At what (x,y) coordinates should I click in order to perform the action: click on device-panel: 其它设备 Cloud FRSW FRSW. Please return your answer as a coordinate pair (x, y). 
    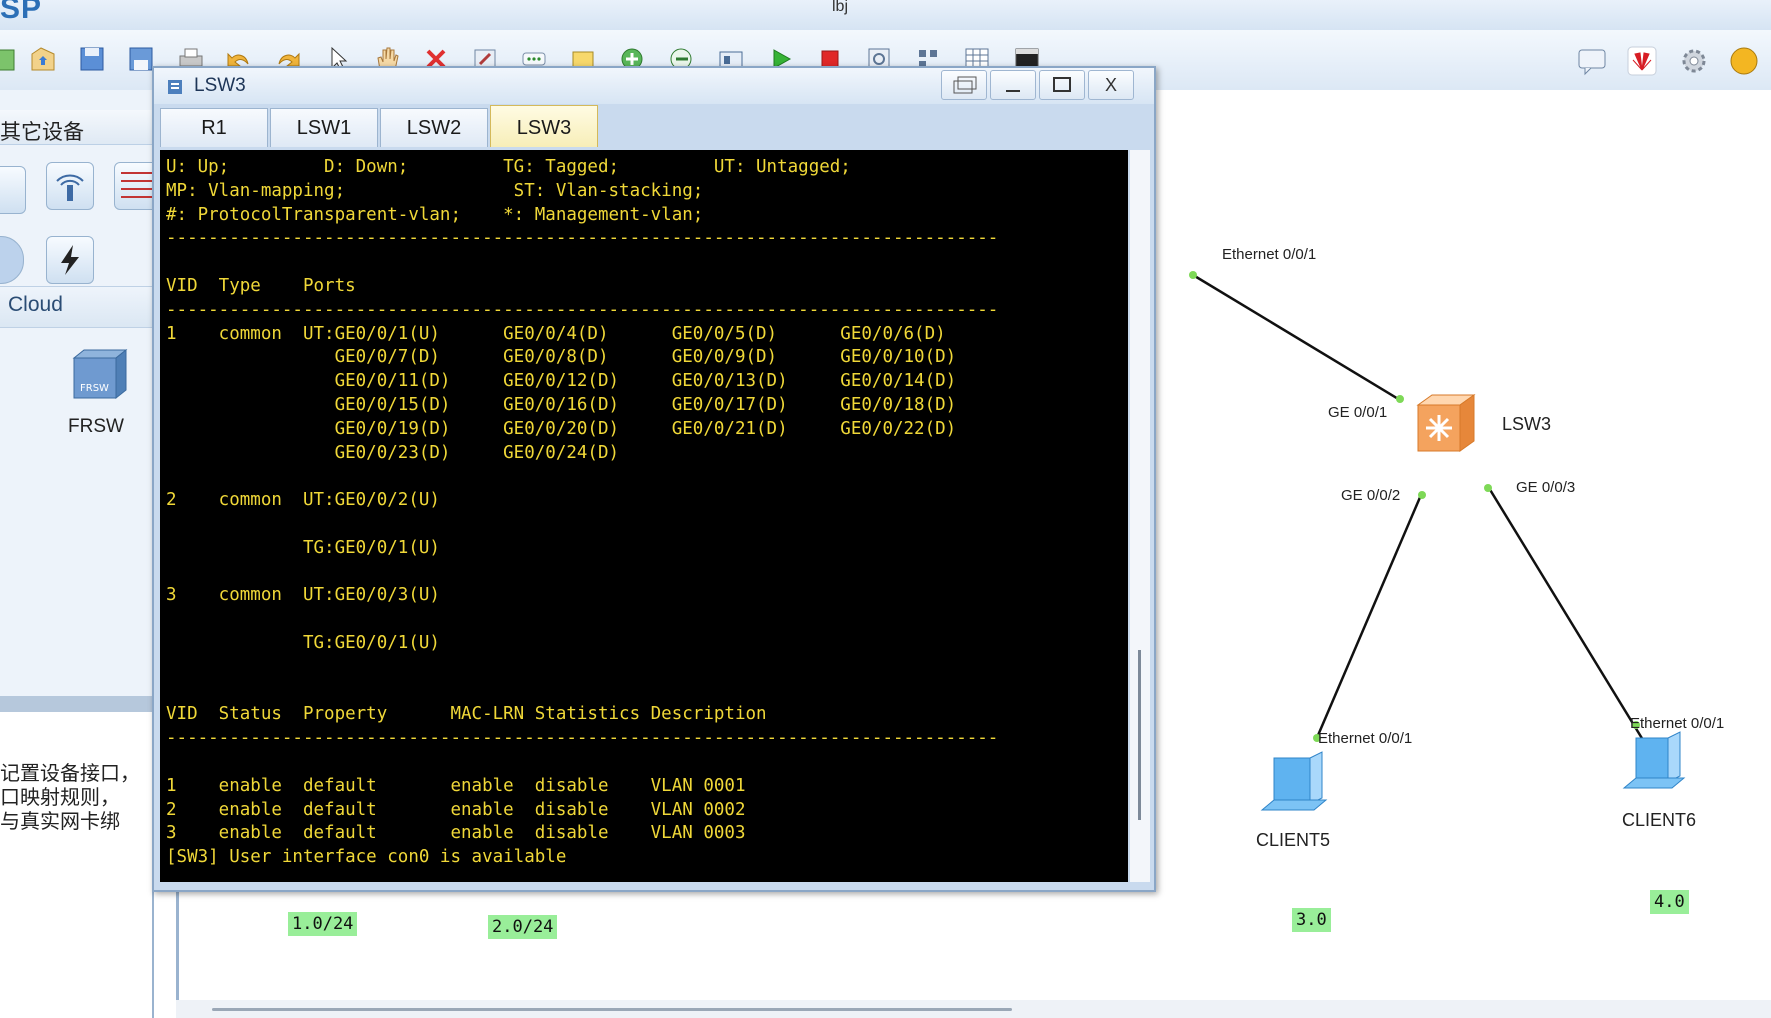
    Looking at the image, I should click on (81, 554).